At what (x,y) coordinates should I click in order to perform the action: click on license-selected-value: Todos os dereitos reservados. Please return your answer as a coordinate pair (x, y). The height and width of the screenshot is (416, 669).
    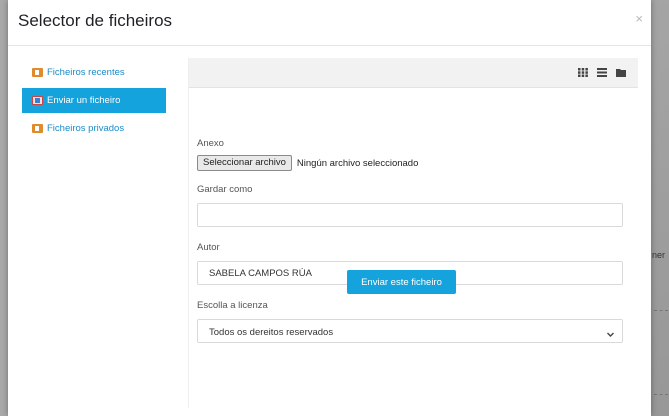
    Looking at the image, I should click on (271, 332).